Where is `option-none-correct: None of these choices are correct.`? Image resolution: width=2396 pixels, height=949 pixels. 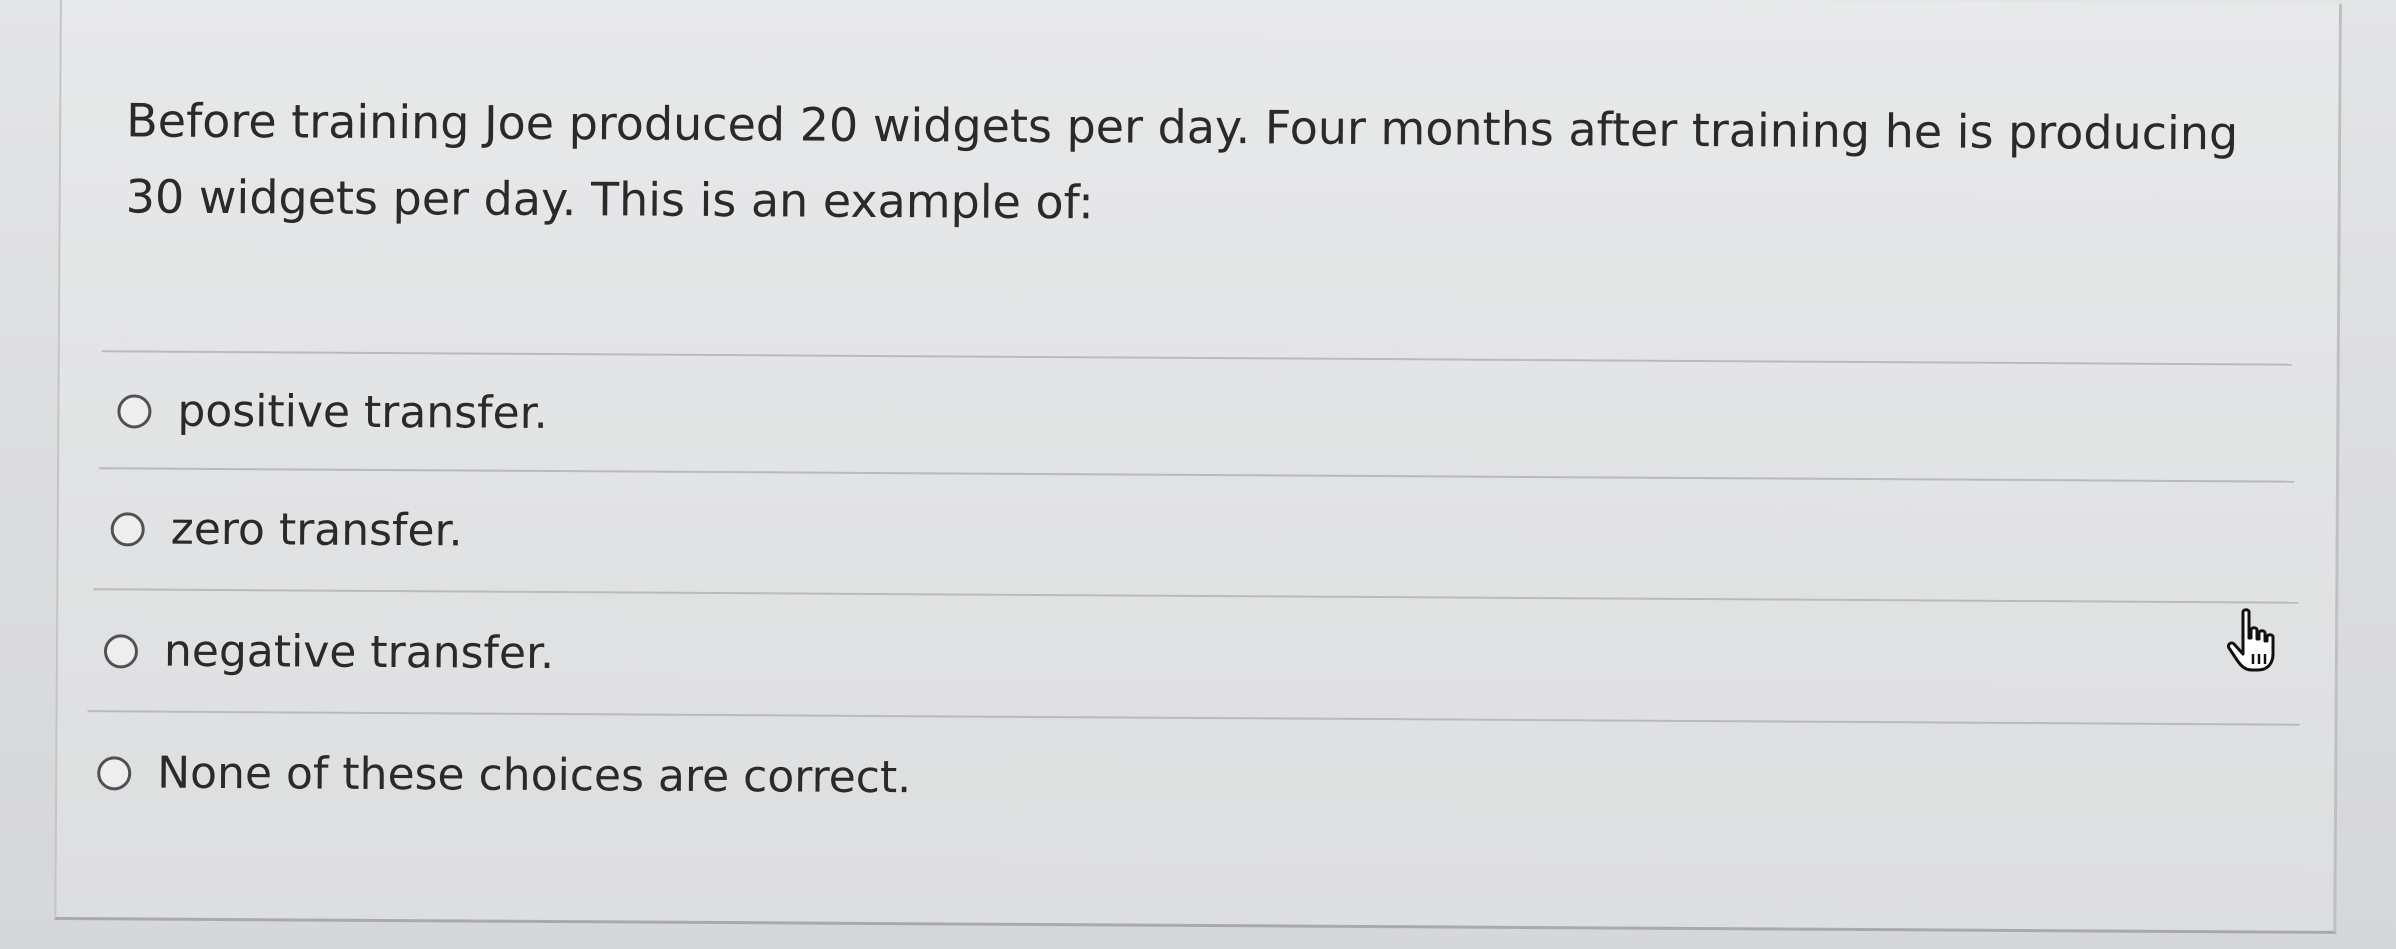
option-none-correct: None of these choices are correct. is located at coordinates (504, 775).